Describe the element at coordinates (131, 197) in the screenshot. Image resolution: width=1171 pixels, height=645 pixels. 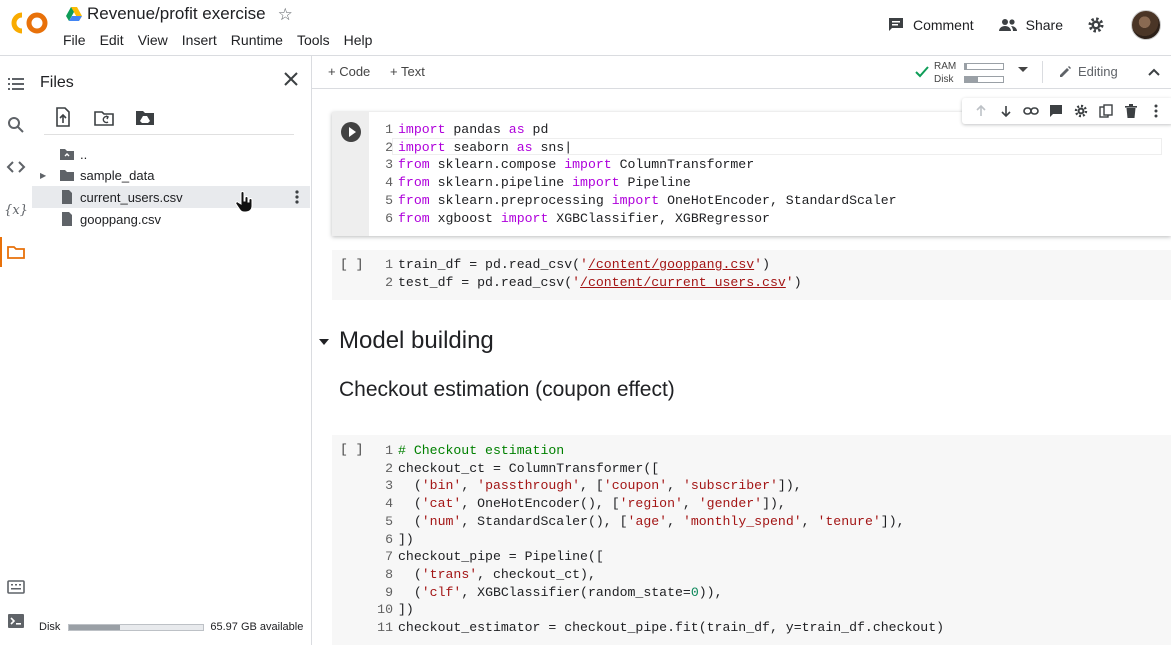
I see `tree-item-label: current_users.csv` at that location.